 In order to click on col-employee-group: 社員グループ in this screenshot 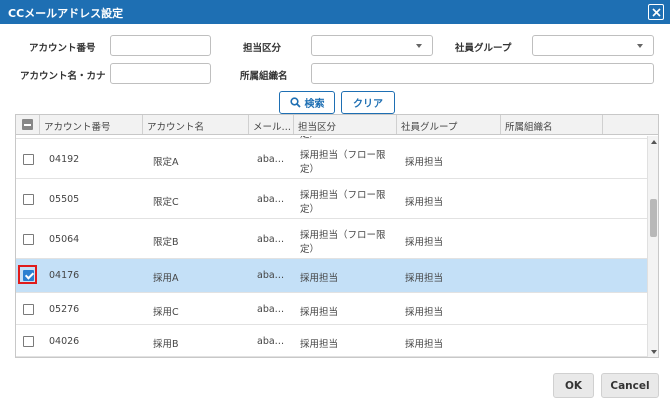, I will do `click(449, 124)`.